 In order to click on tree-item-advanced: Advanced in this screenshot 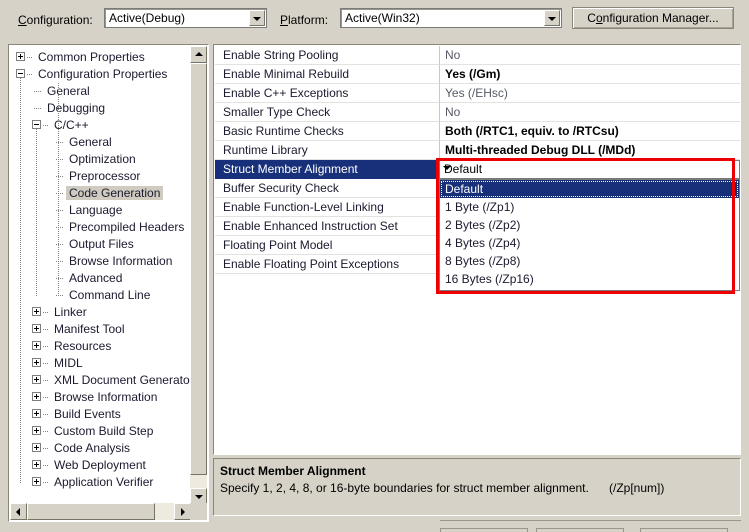, I will do `click(95, 278)`.